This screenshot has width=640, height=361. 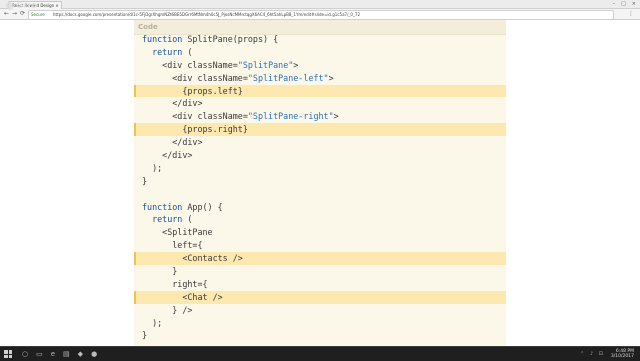 I want to click on taskbar: ○ ▭ e ▤ ◆ ● ⌃ ♪ ⊡ 6:48 PM 3/10/2017, so click(x=320, y=353).